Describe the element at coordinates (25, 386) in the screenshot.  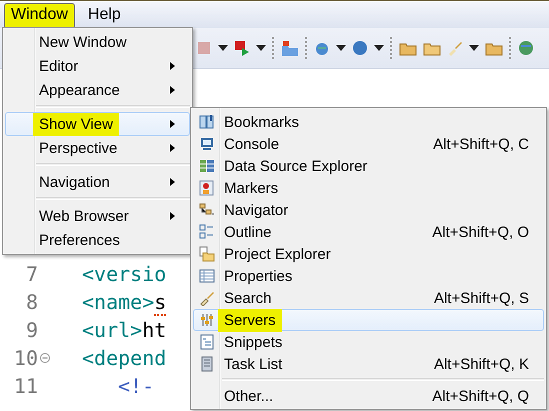
I see `line-number: 11` at that location.